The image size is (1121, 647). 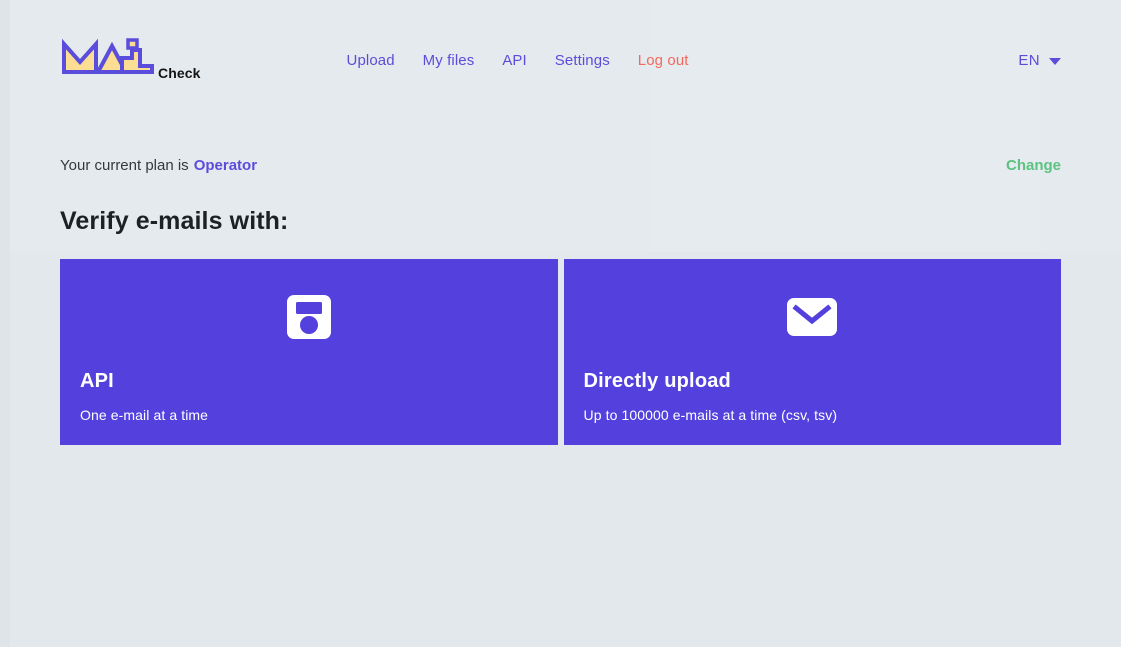 I want to click on card-api: API One e-mail at a time, so click(x=309, y=352).